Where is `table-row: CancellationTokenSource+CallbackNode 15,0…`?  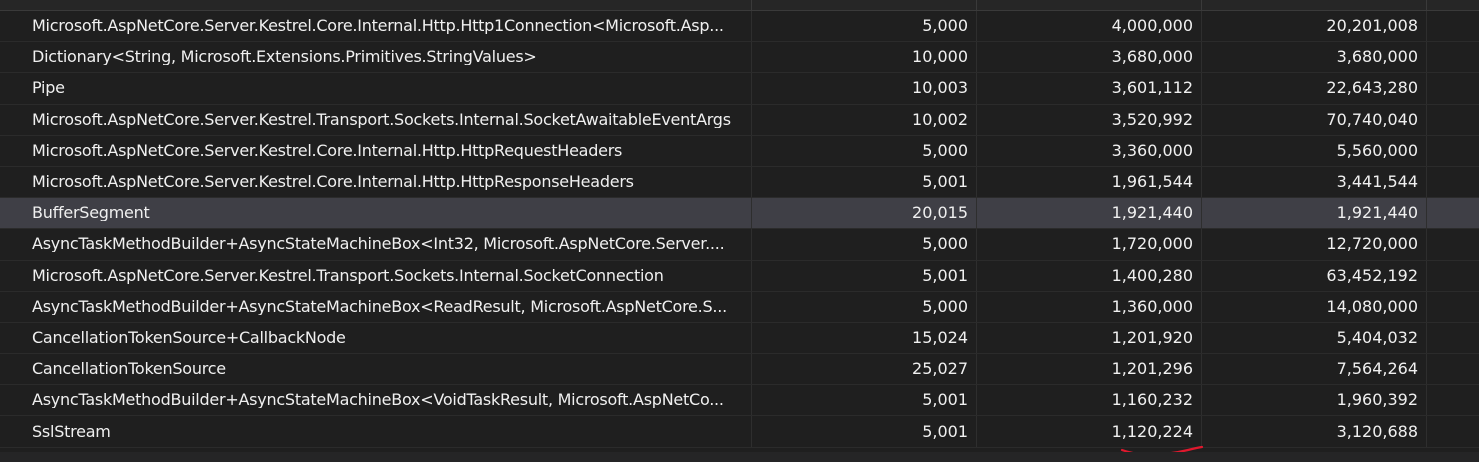 table-row: CancellationTokenSource+CallbackNode 15,0… is located at coordinates (739, 338).